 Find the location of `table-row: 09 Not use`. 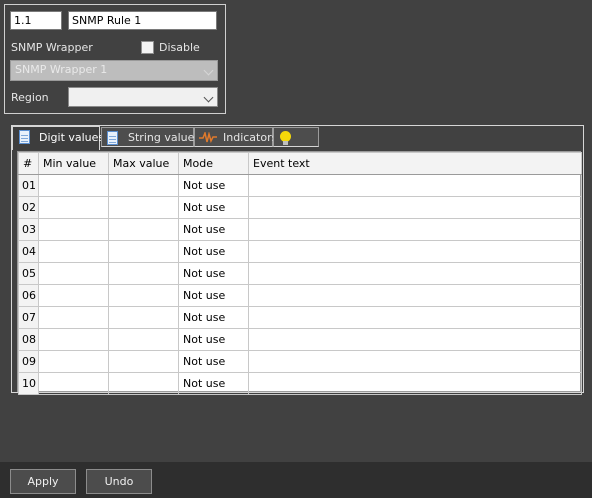

table-row: 09 Not use is located at coordinates (300, 361).